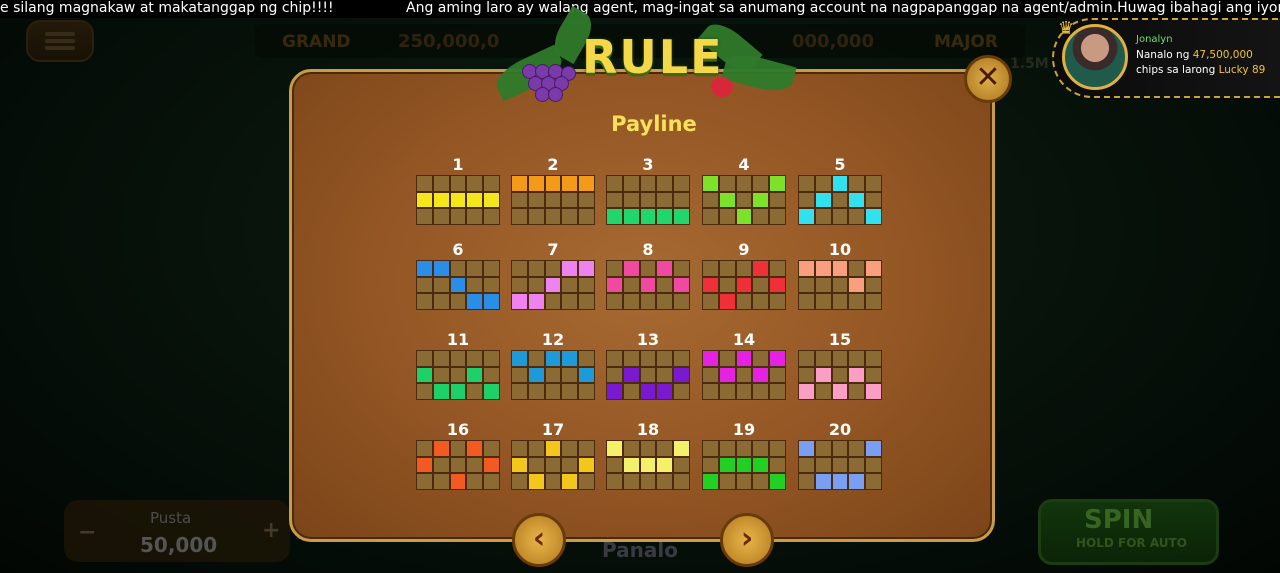 The height and width of the screenshot is (573, 1280). Describe the element at coordinates (648, 429) in the screenshot. I see `payline-number: 18` at that location.